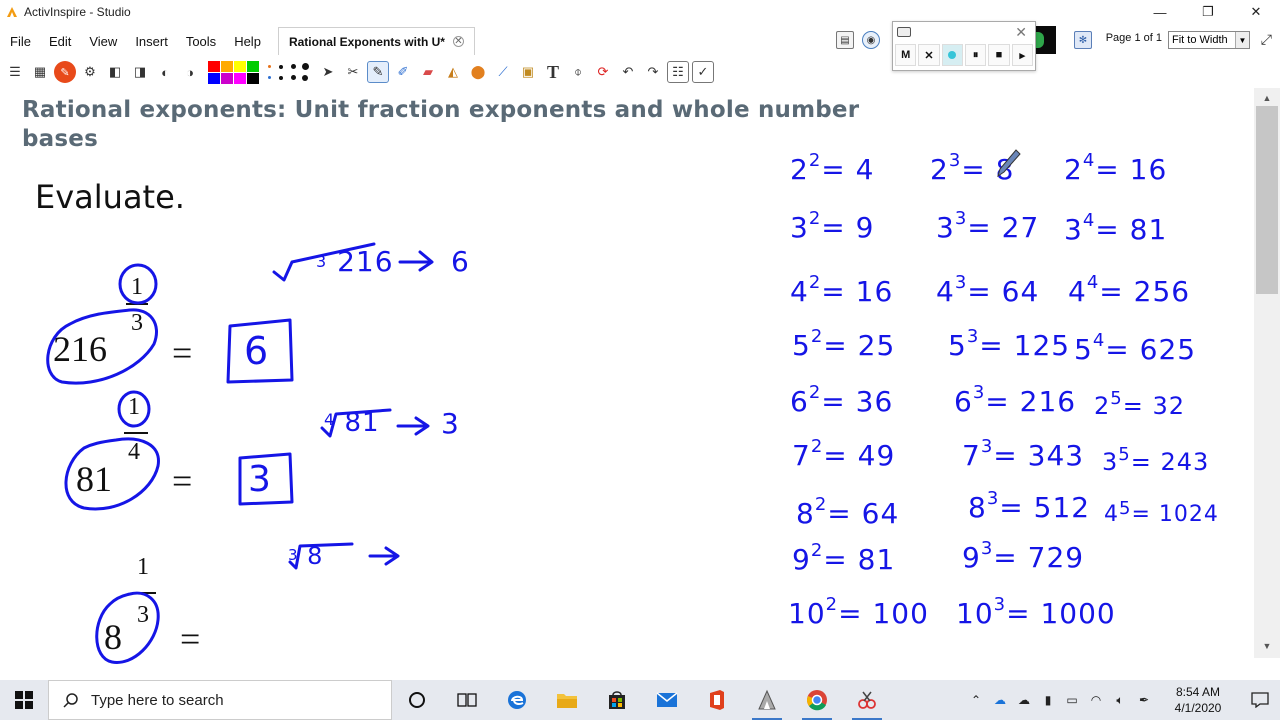  Describe the element at coordinates (60, 41) in the screenshot. I see `menu-edit: Edit` at that location.